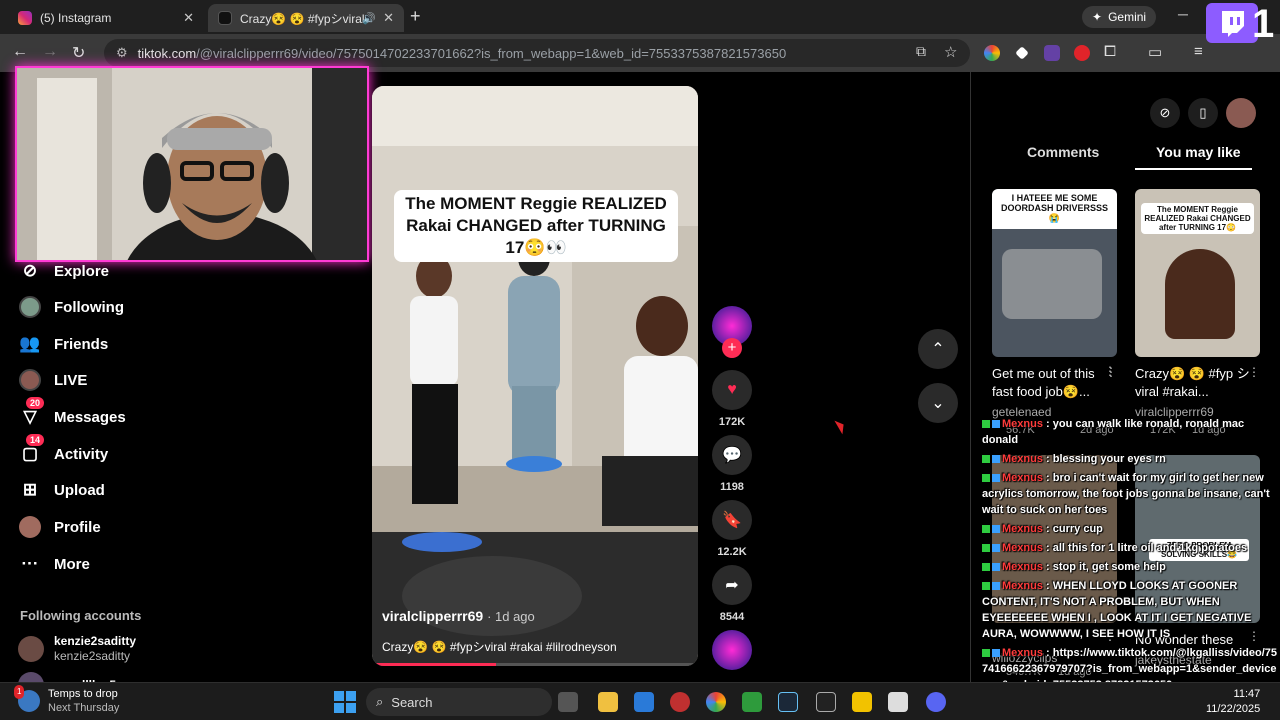  Describe the element at coordinates (732, 348) in the screenshot. I see `follow-plus-icon: +` at that location.